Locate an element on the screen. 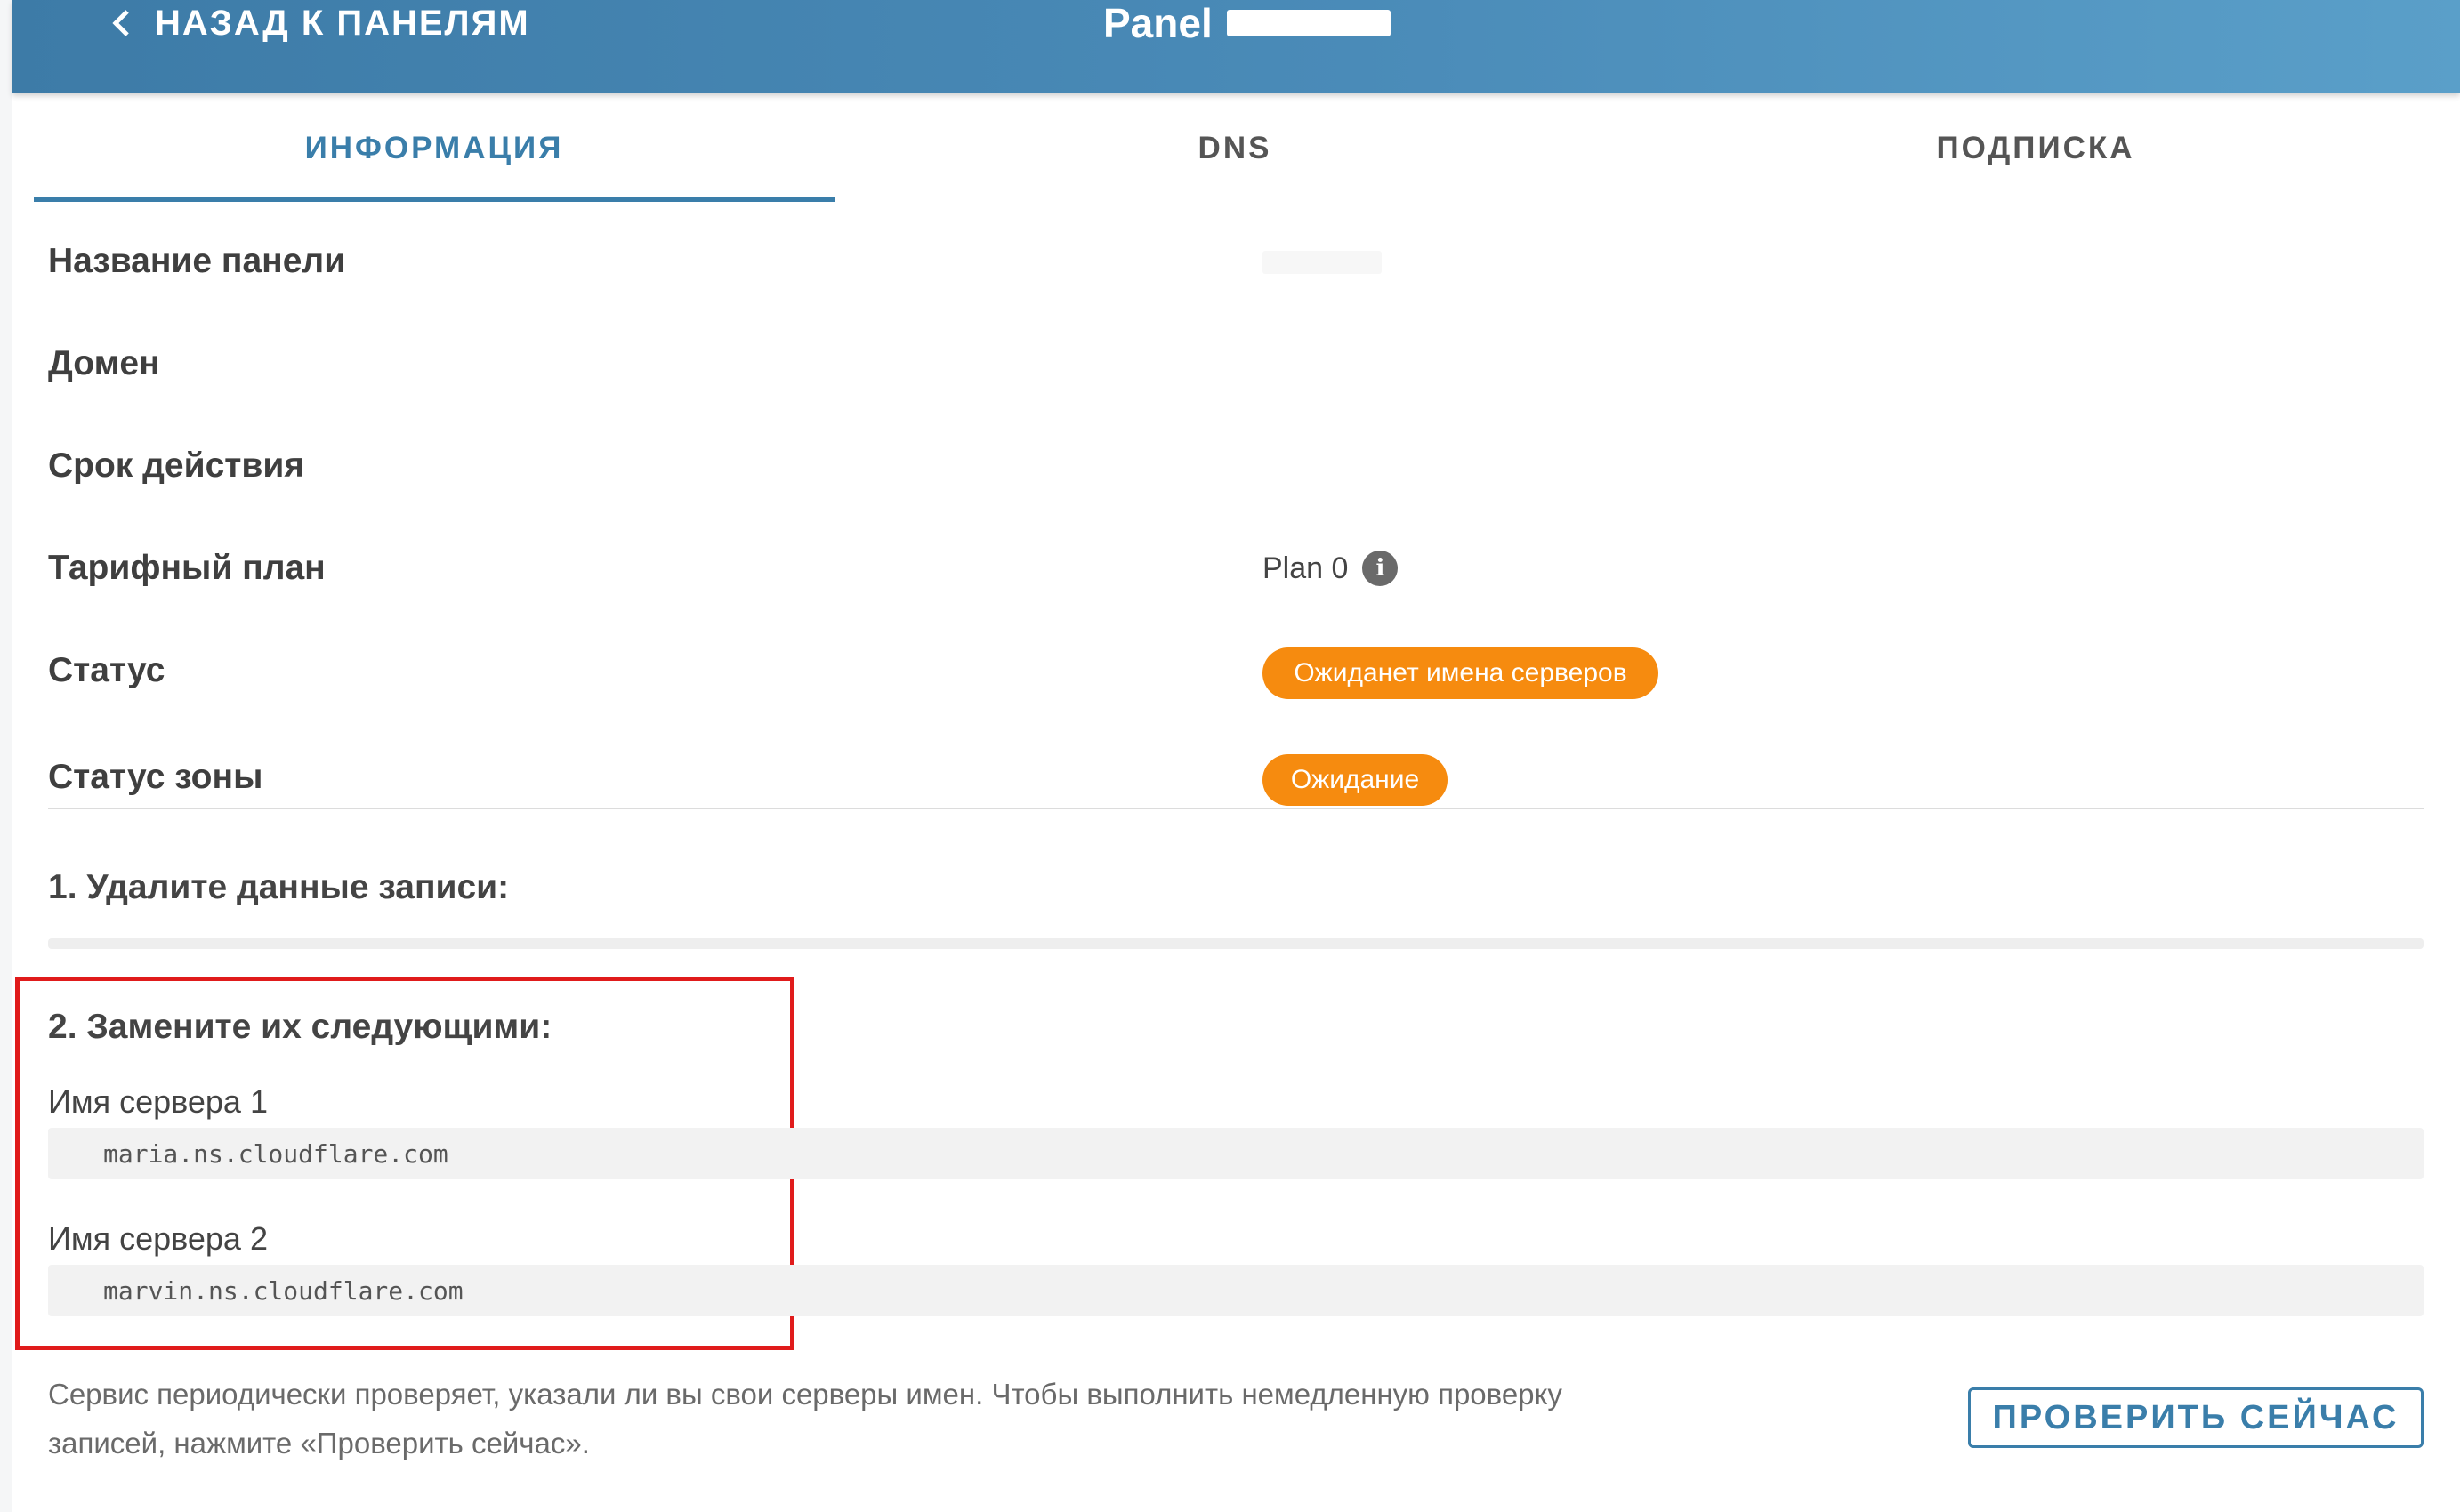 This screenshot has height=1512, width=2460. tab-dns: DNS is located at coordinates (1235, 148).